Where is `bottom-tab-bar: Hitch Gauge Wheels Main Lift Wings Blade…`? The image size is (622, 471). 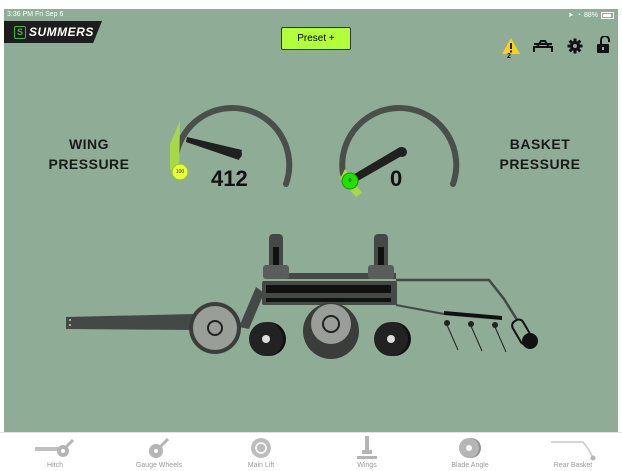 bottom-tab-bar: Hitch Gauge Wheels Main Lift Wings Blade… is located at coordinates (311, 451).